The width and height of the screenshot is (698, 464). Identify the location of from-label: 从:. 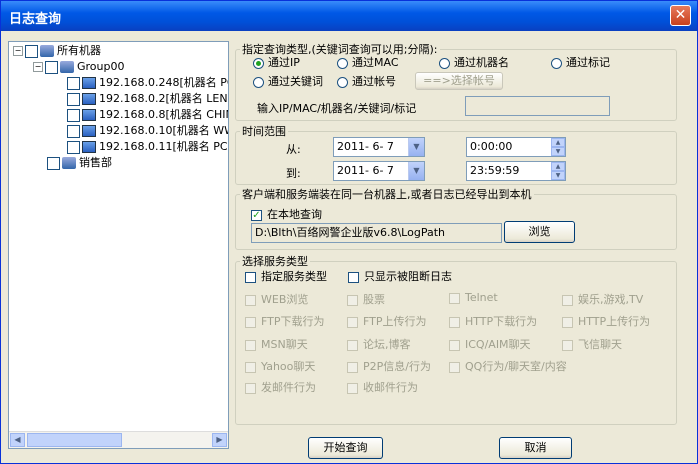
(293, 149).